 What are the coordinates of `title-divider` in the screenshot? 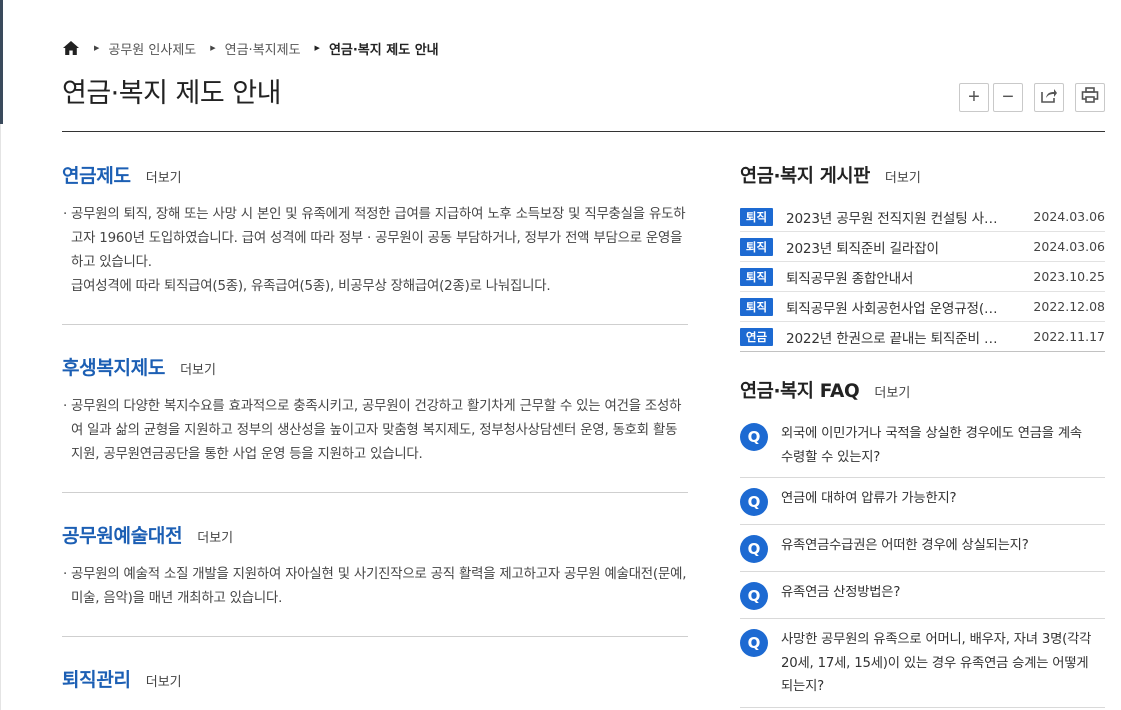 It's located at (583, 131).